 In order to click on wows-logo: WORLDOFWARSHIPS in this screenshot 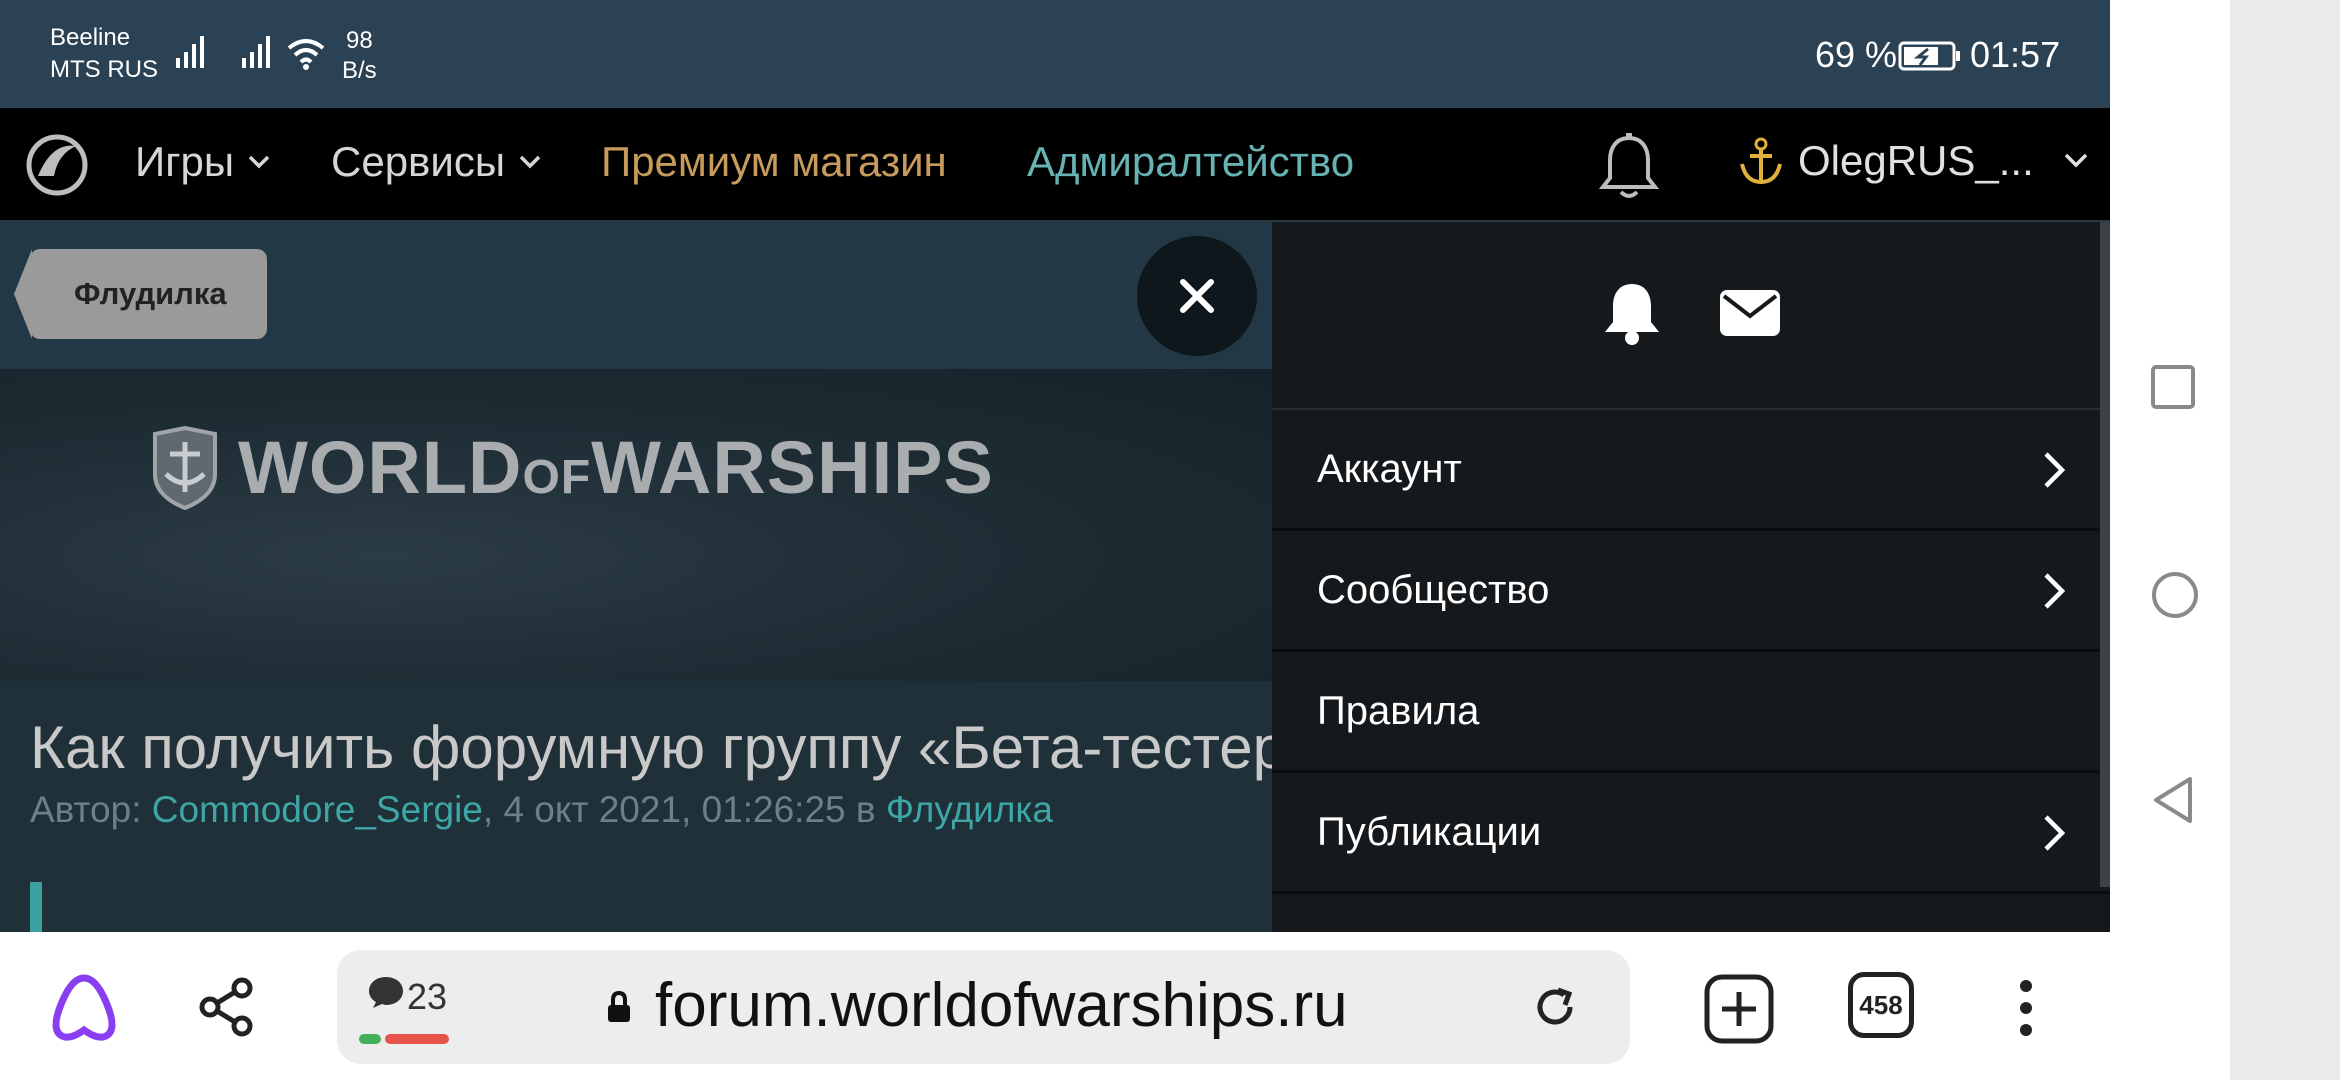, I will do `click(572, 467)`.